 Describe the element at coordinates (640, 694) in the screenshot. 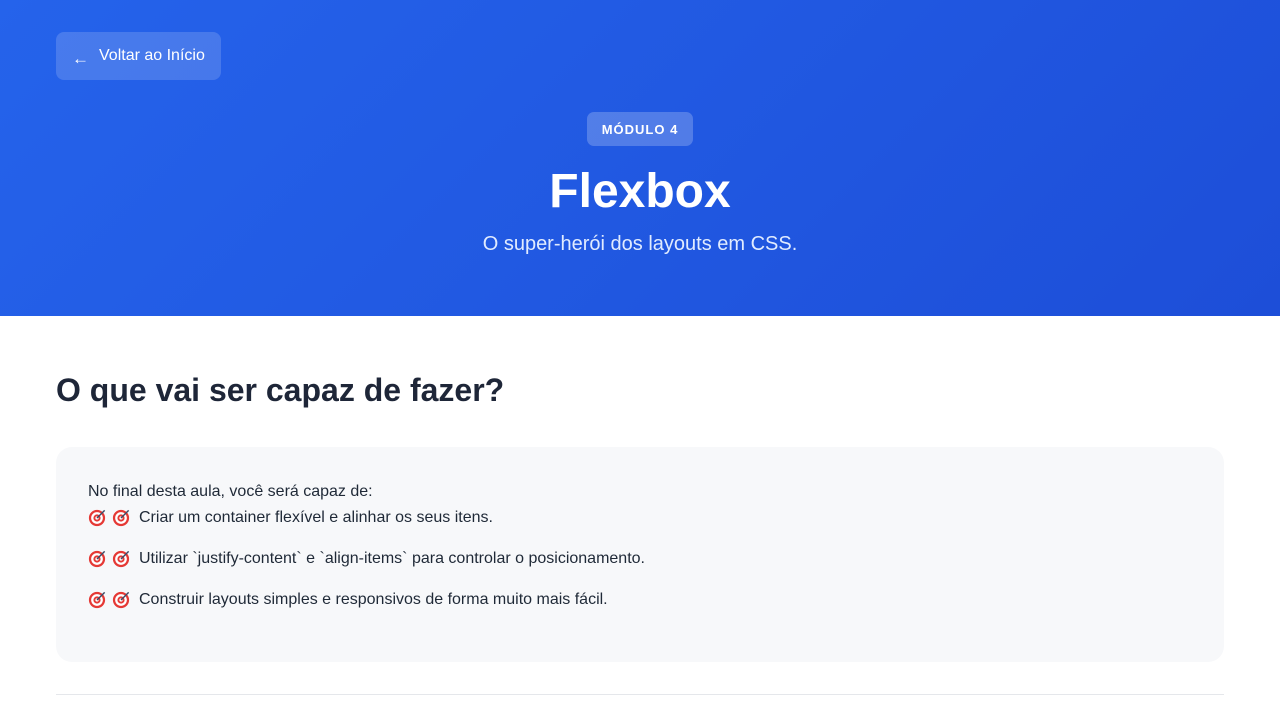

I see `section-divider` at that location.